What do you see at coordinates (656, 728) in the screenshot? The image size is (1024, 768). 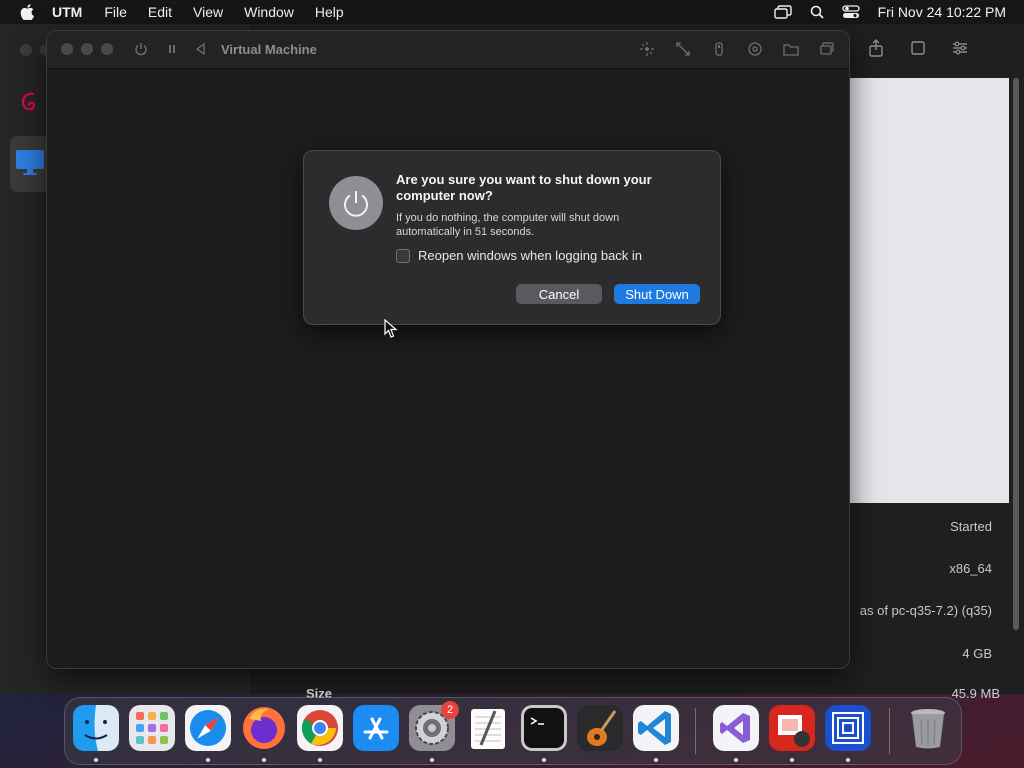 I see `vscode-icon` at bounding box center [656, 728].